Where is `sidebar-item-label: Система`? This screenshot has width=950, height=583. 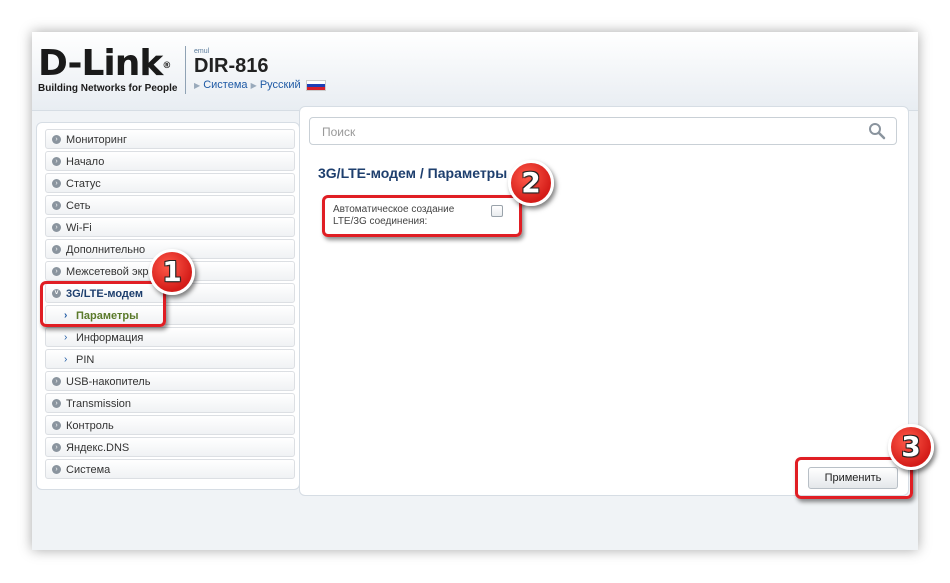 sidebar-item-label: Система is located at coordinates (88, 470).